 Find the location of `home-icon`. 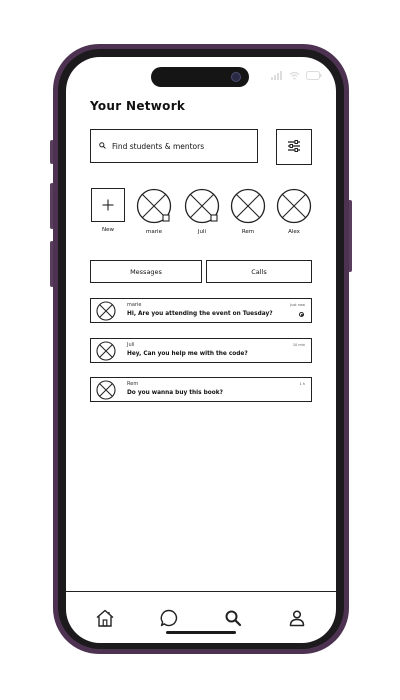

home-icon is located at coordinates (105, 618).